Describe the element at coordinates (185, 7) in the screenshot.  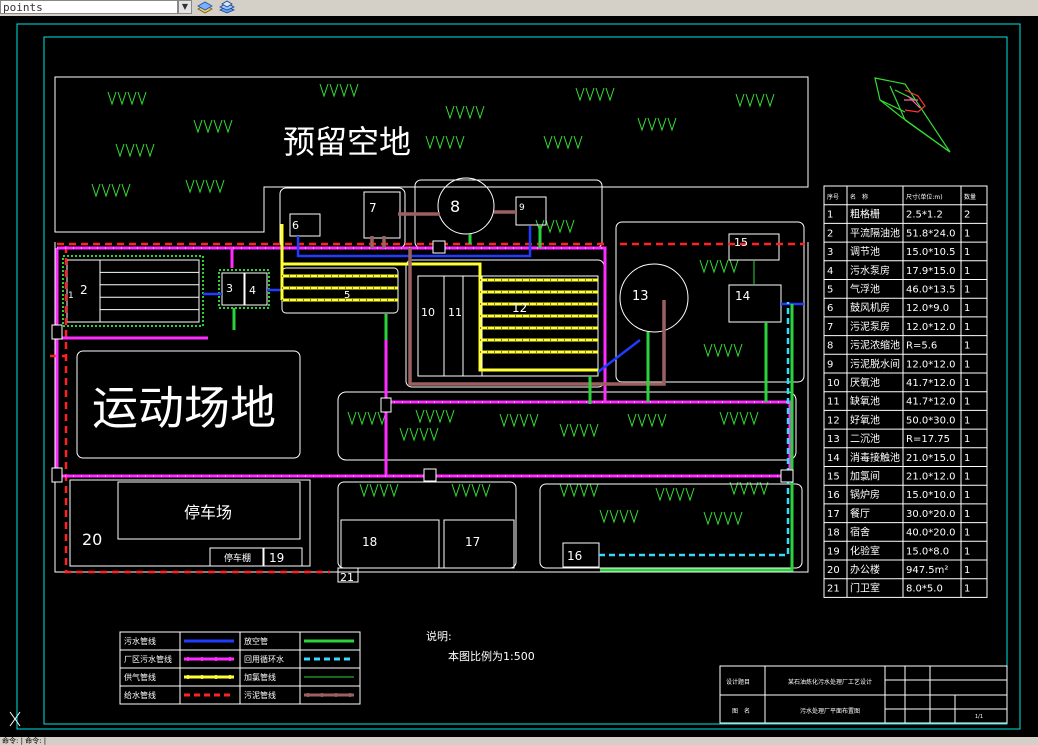
I see `chevron-down-icon: ▼` at that location.